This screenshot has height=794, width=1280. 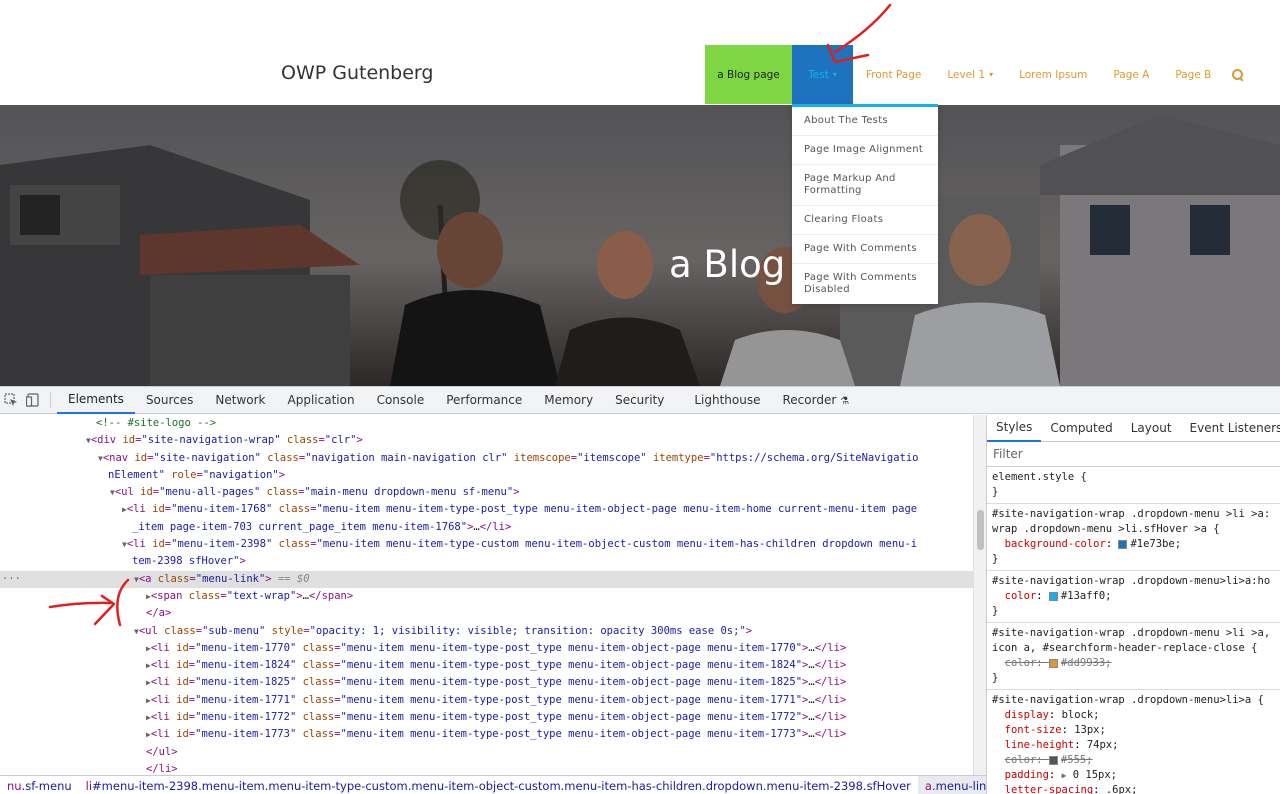 I want to click on tab-layout: Layout, so click(x=1151, y=428).